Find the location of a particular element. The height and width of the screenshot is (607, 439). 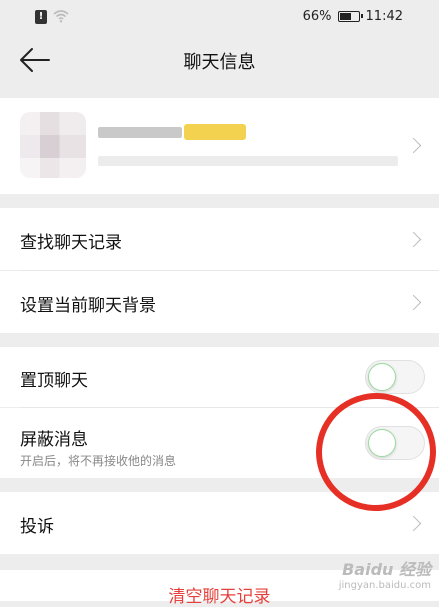

watermark-url: jingyan.baidu.com is located at coordinates (384, 585).